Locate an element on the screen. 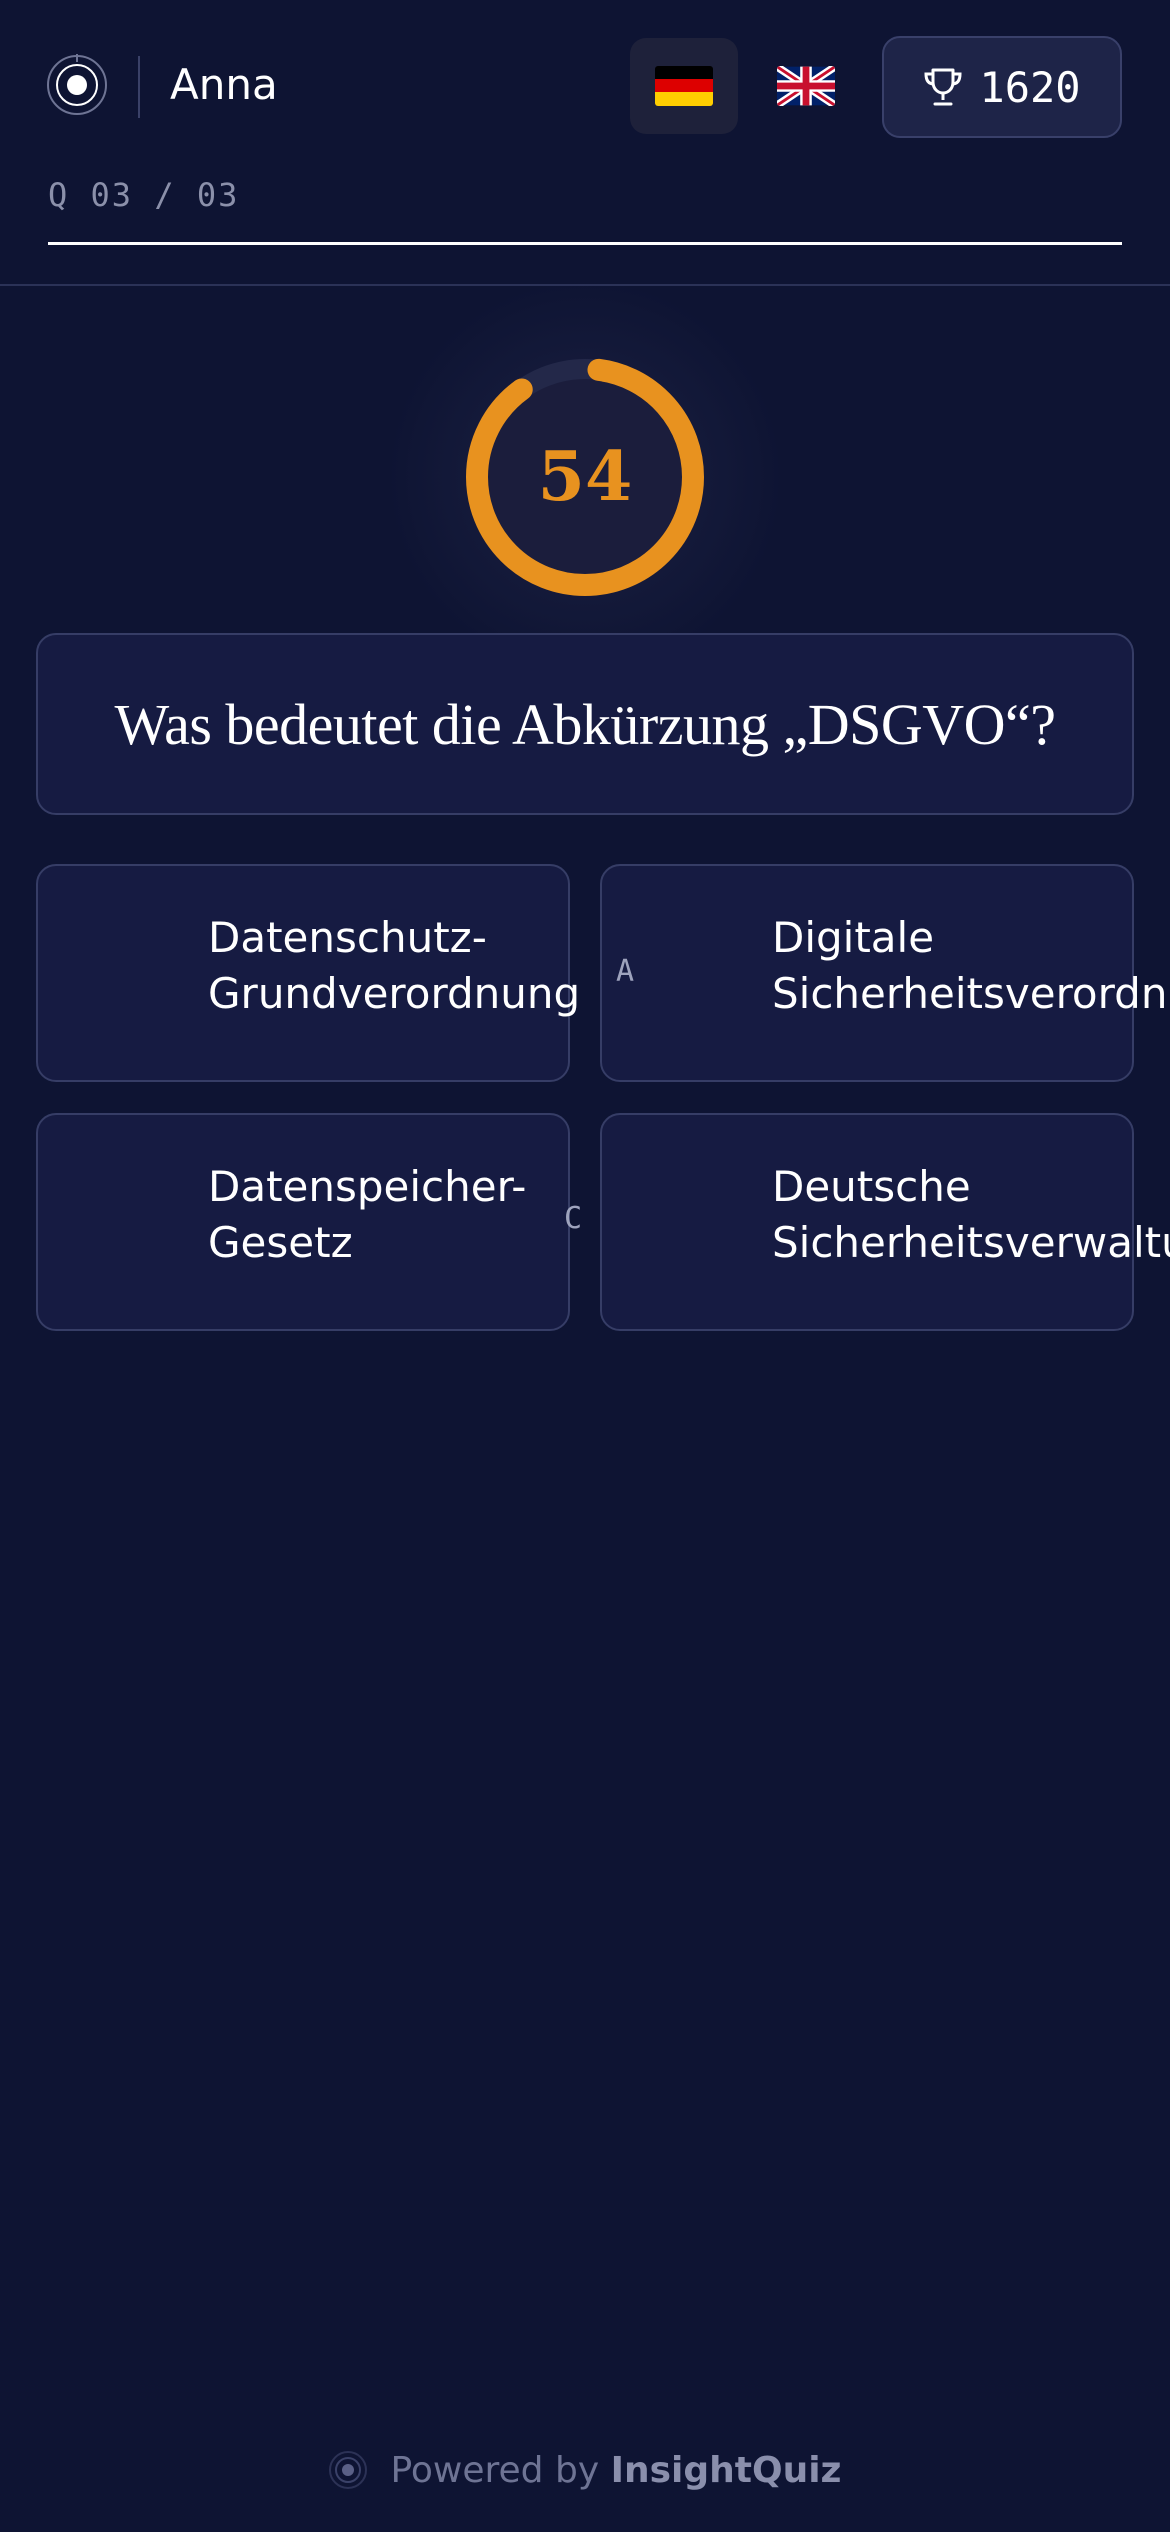 The width and height of the screenshot is (1170, 2532). answer-text: Datenschutz- Grundverordnung is located at coordinates (394, 965).